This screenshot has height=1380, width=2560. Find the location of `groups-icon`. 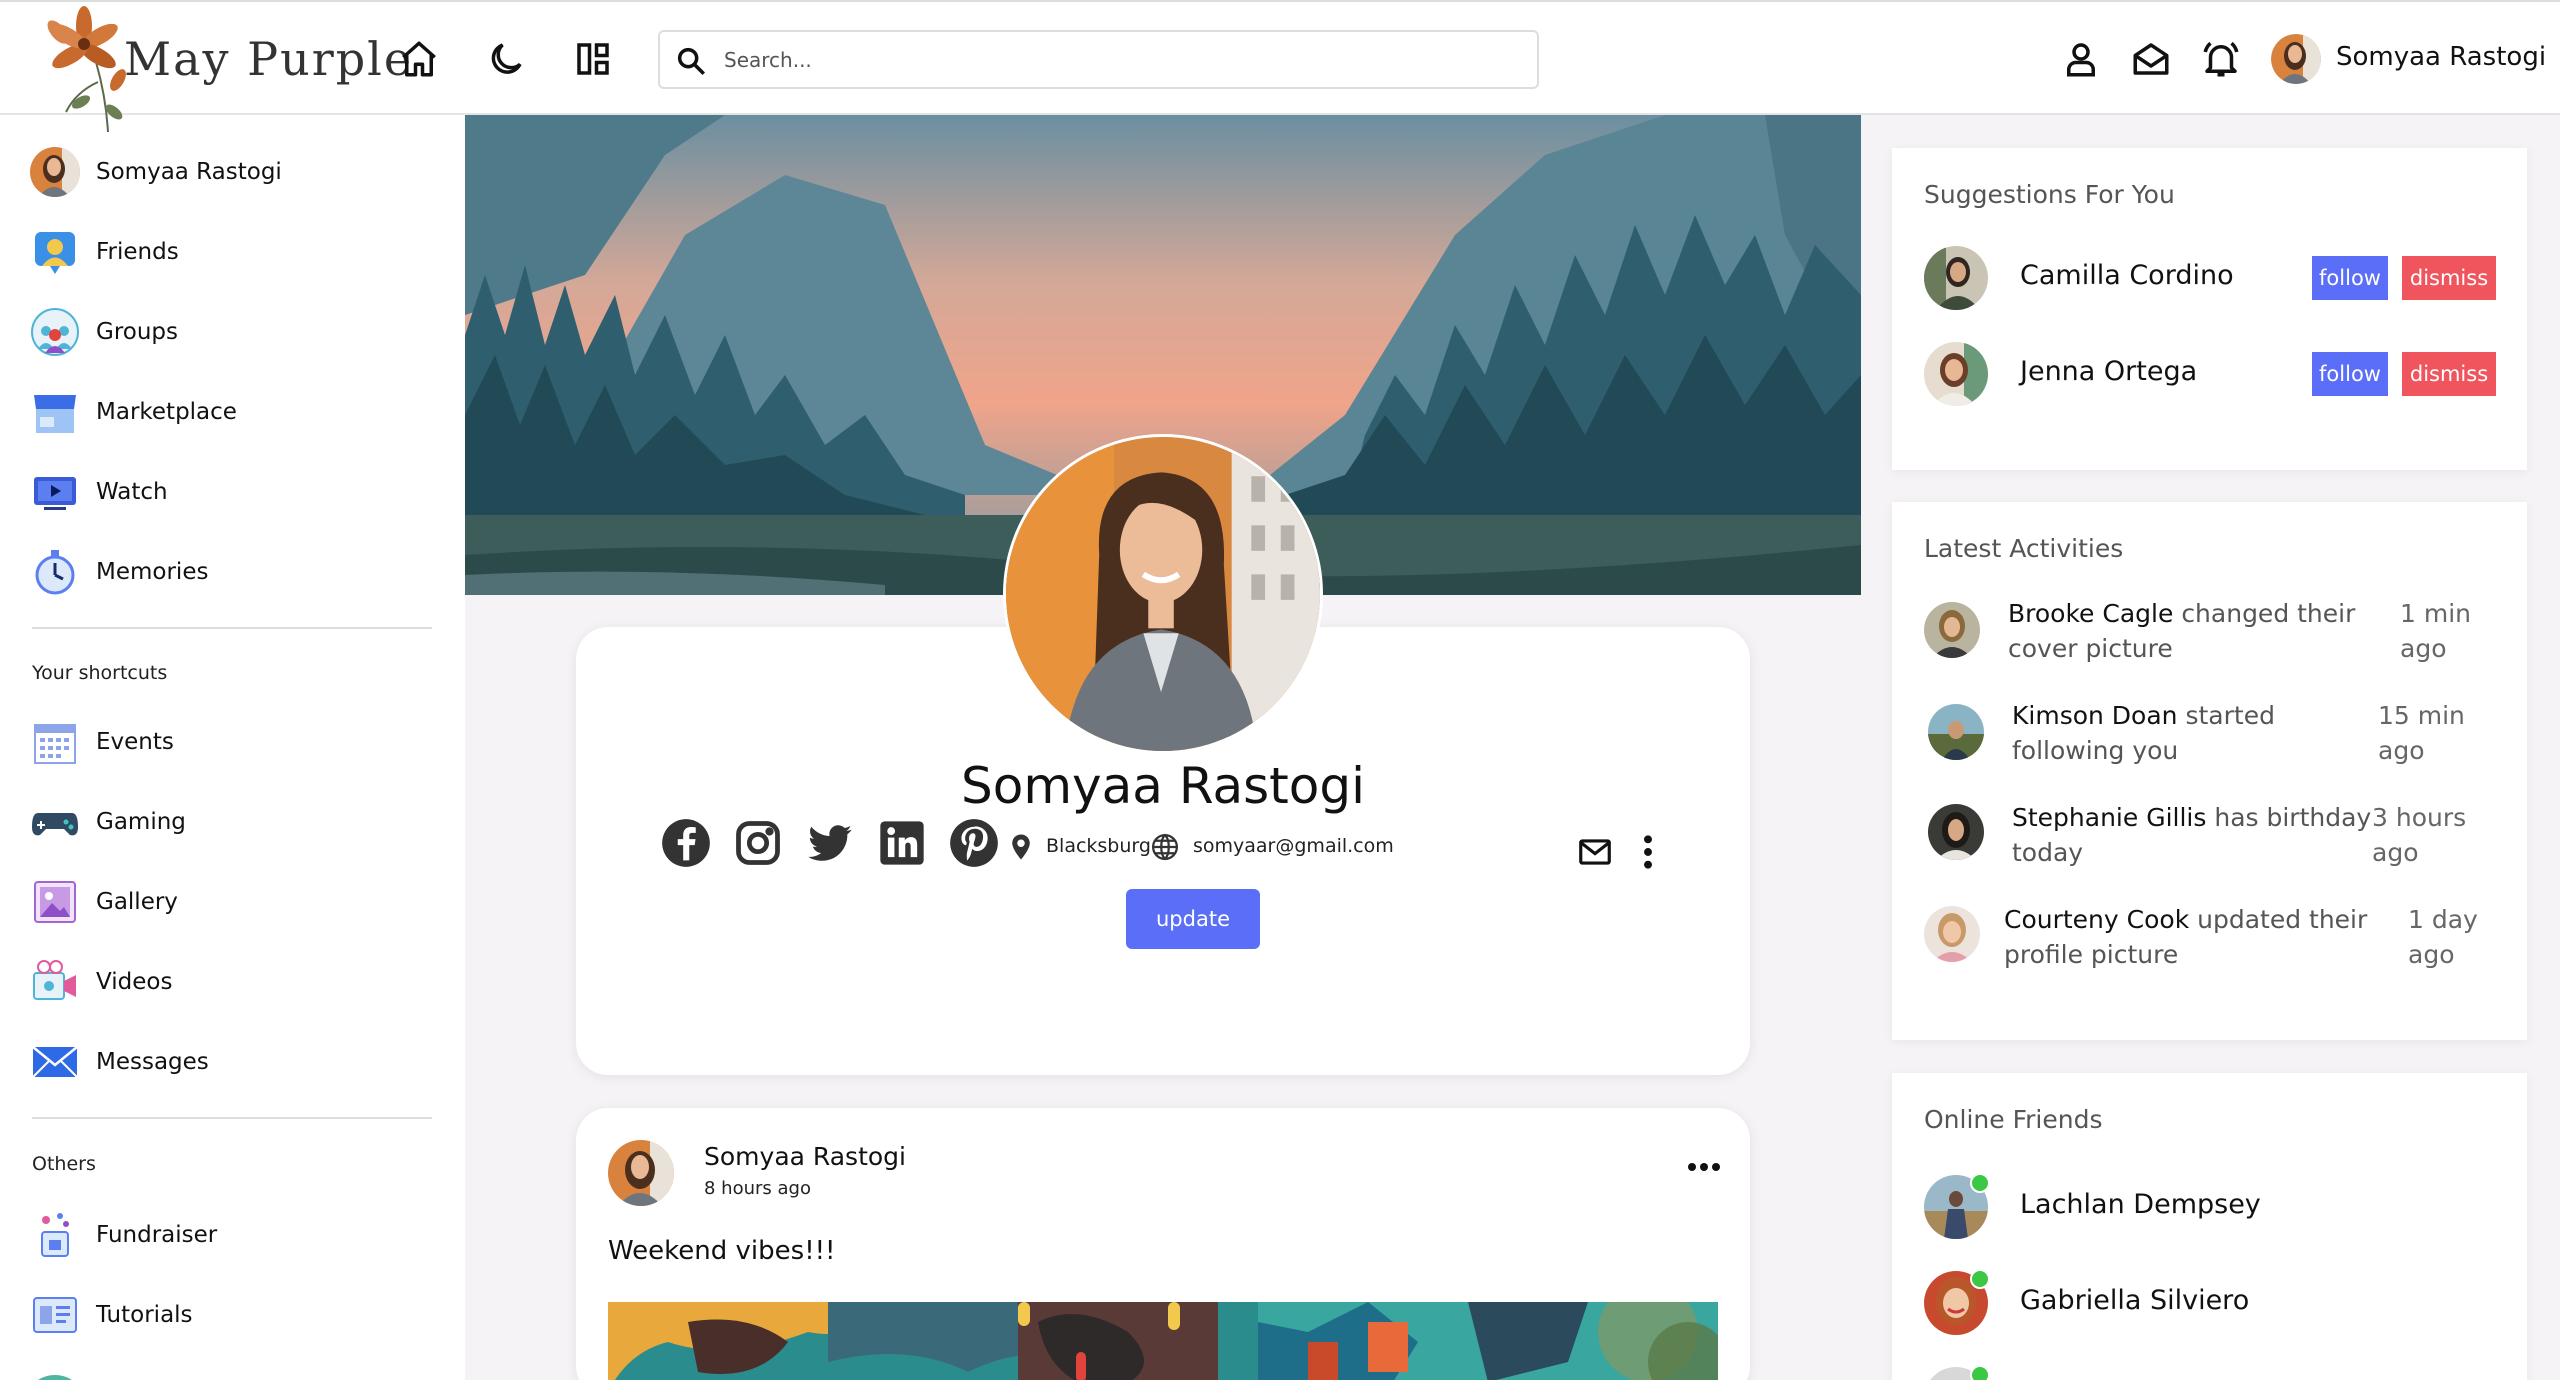

groups-icon is located at coordinates (55, 332).